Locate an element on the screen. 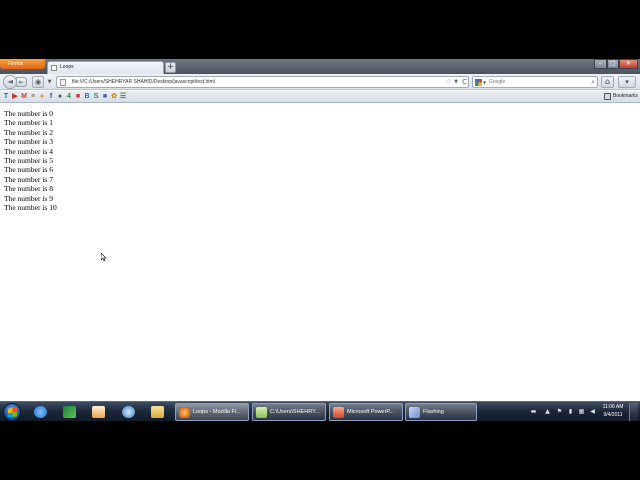  clock-time: 11:06 AM is located at coordinates (613, 407).